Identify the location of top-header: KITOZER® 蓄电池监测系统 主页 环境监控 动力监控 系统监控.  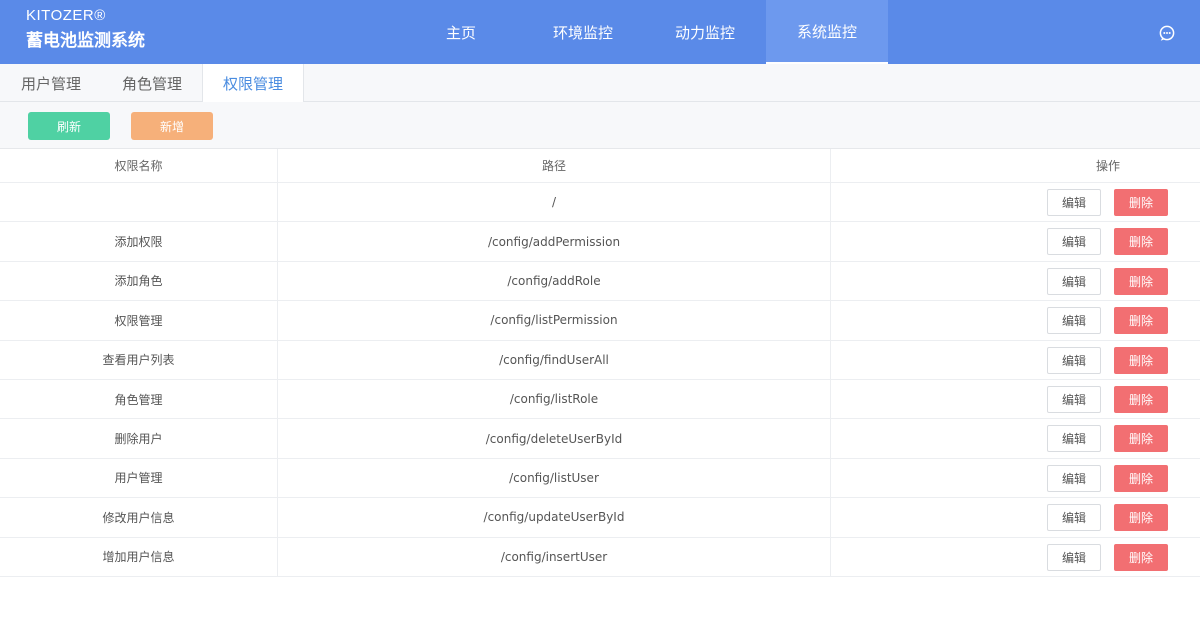
(600, 32).